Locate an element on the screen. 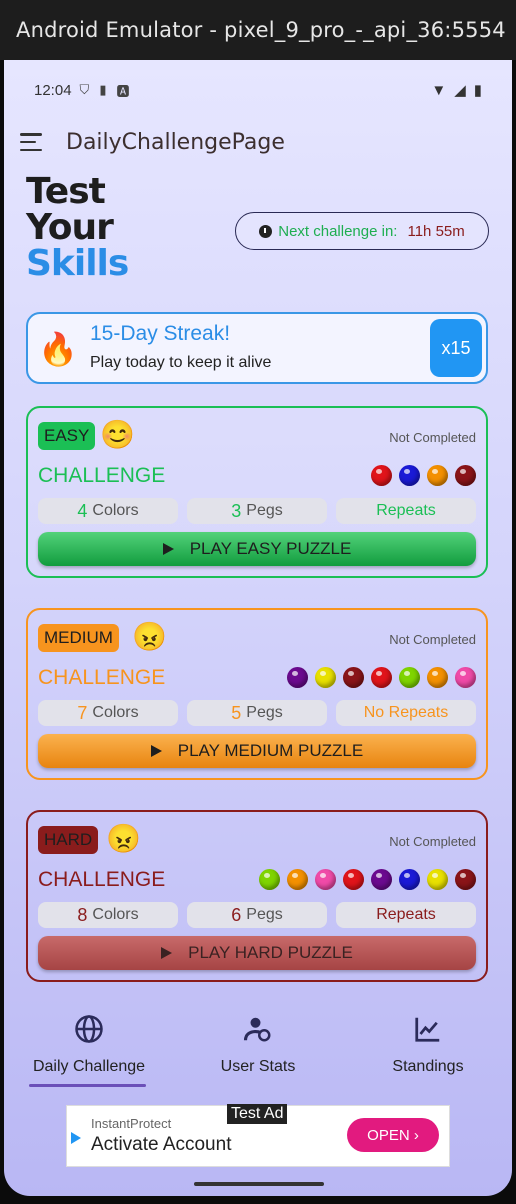 The height and width of the screenshot is (1204, 516). battery-icon: ▮ is located at coordinates (477, 90).